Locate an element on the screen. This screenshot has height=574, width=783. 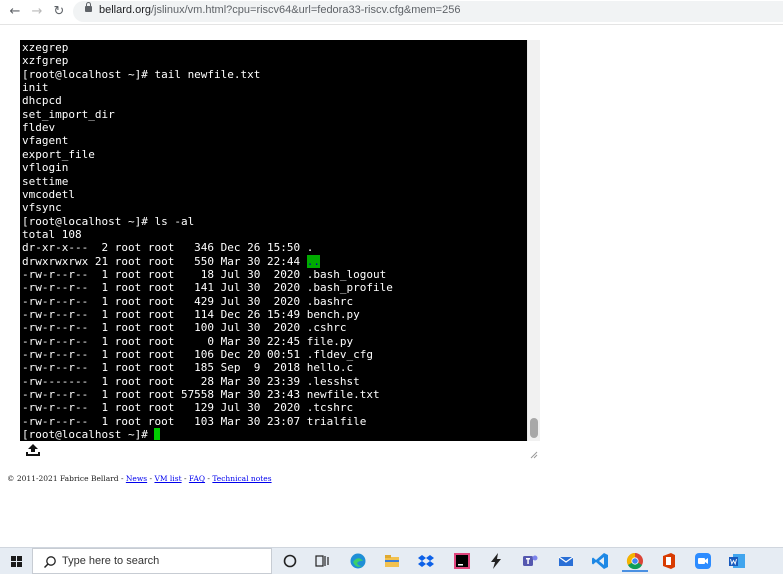
cortana-icon is located at coordinates (290, 561).